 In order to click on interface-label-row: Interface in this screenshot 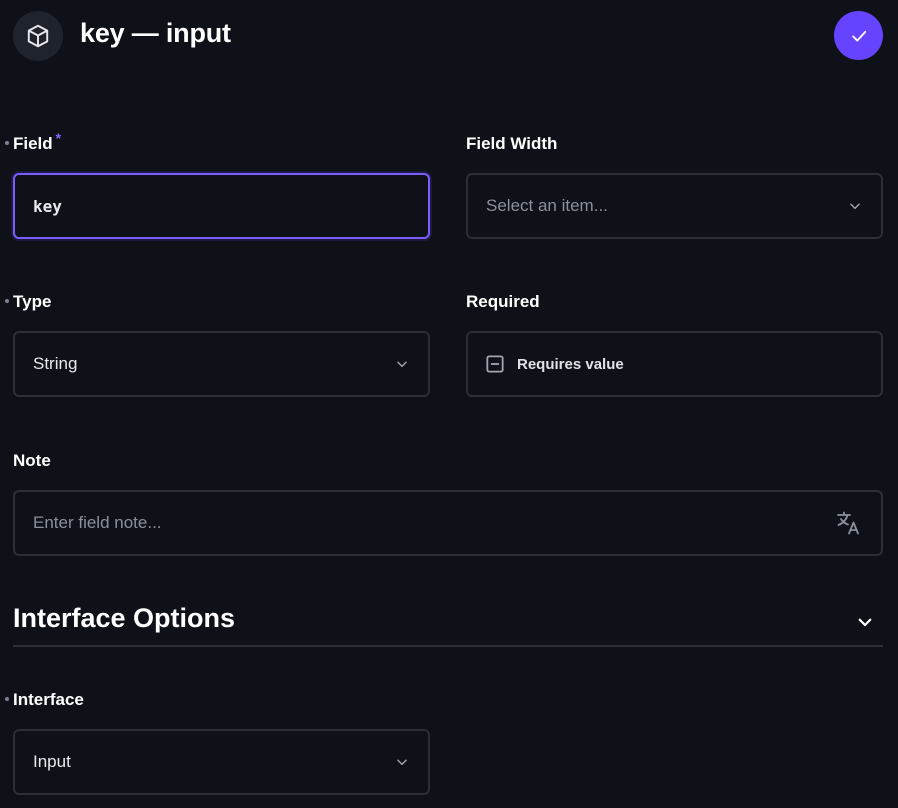, I will do `click(217, 700)`.